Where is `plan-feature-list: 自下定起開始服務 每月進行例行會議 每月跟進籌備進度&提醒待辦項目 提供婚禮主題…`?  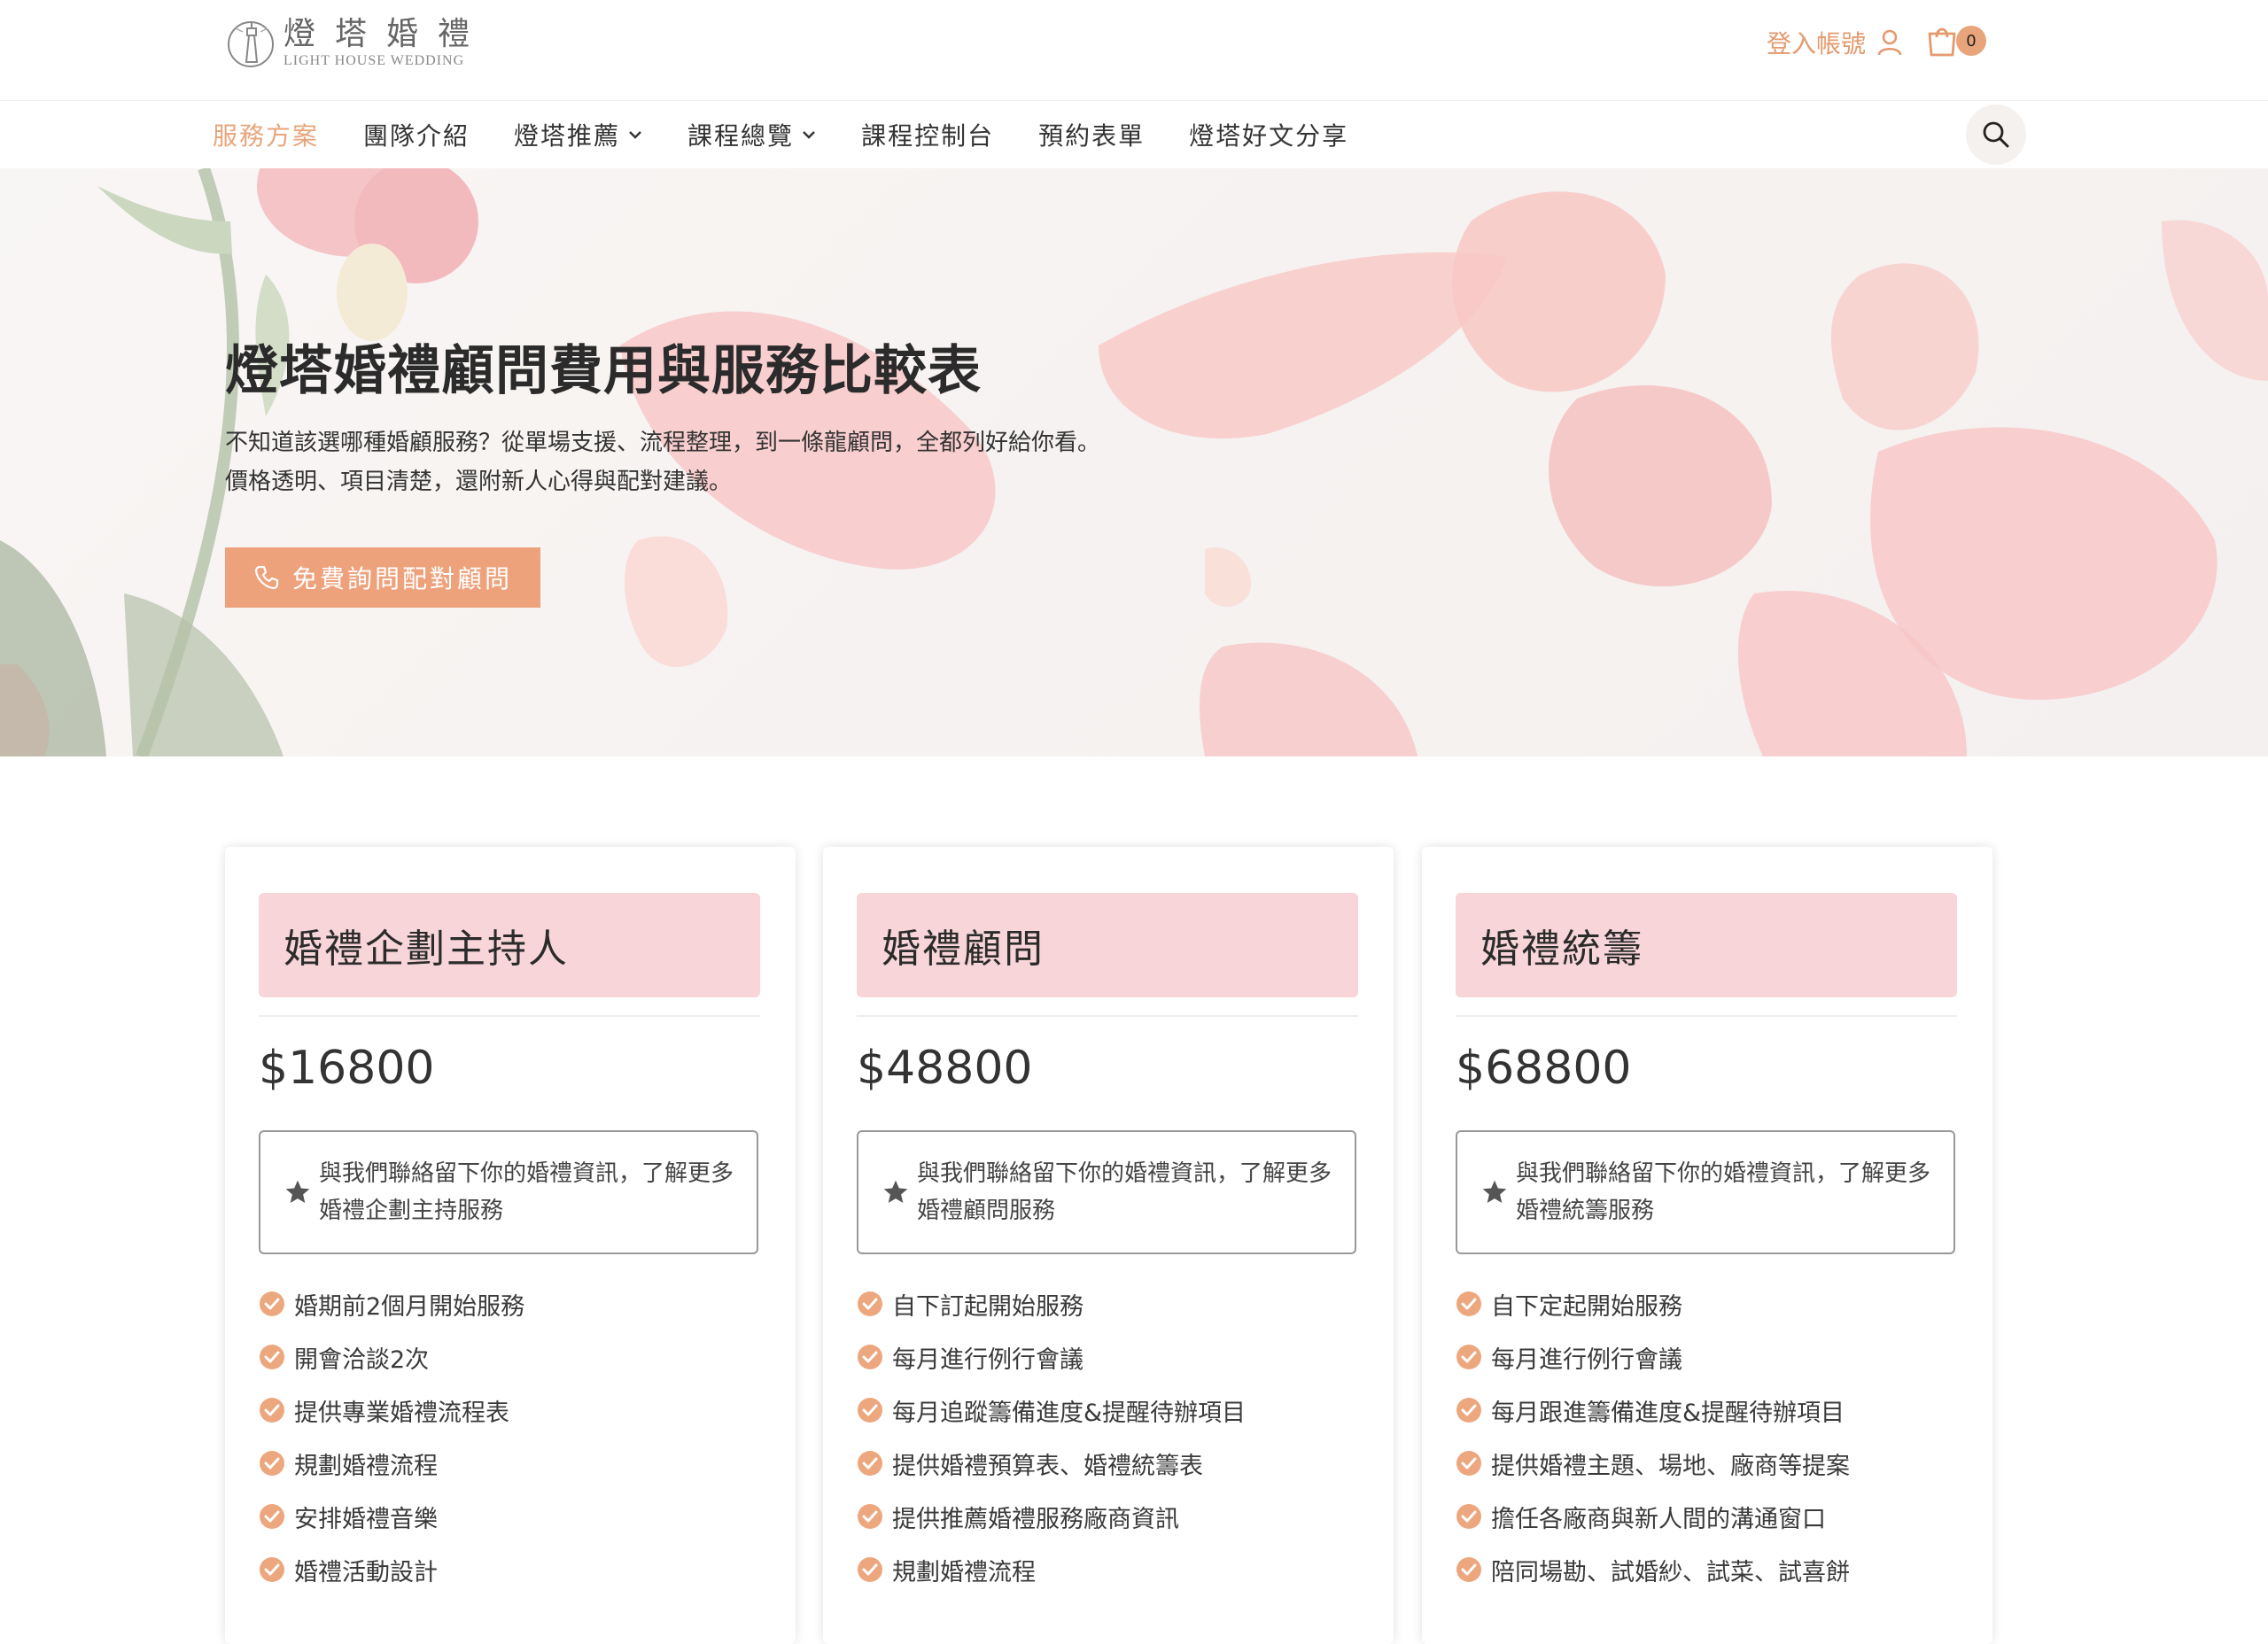 plan-feature-list: 自下定起開始服務 每月進行例行會議 每月跟進籌備進度&提醒待辦項目 提供婚禮主題… is located at coordinates (1708, 1436).